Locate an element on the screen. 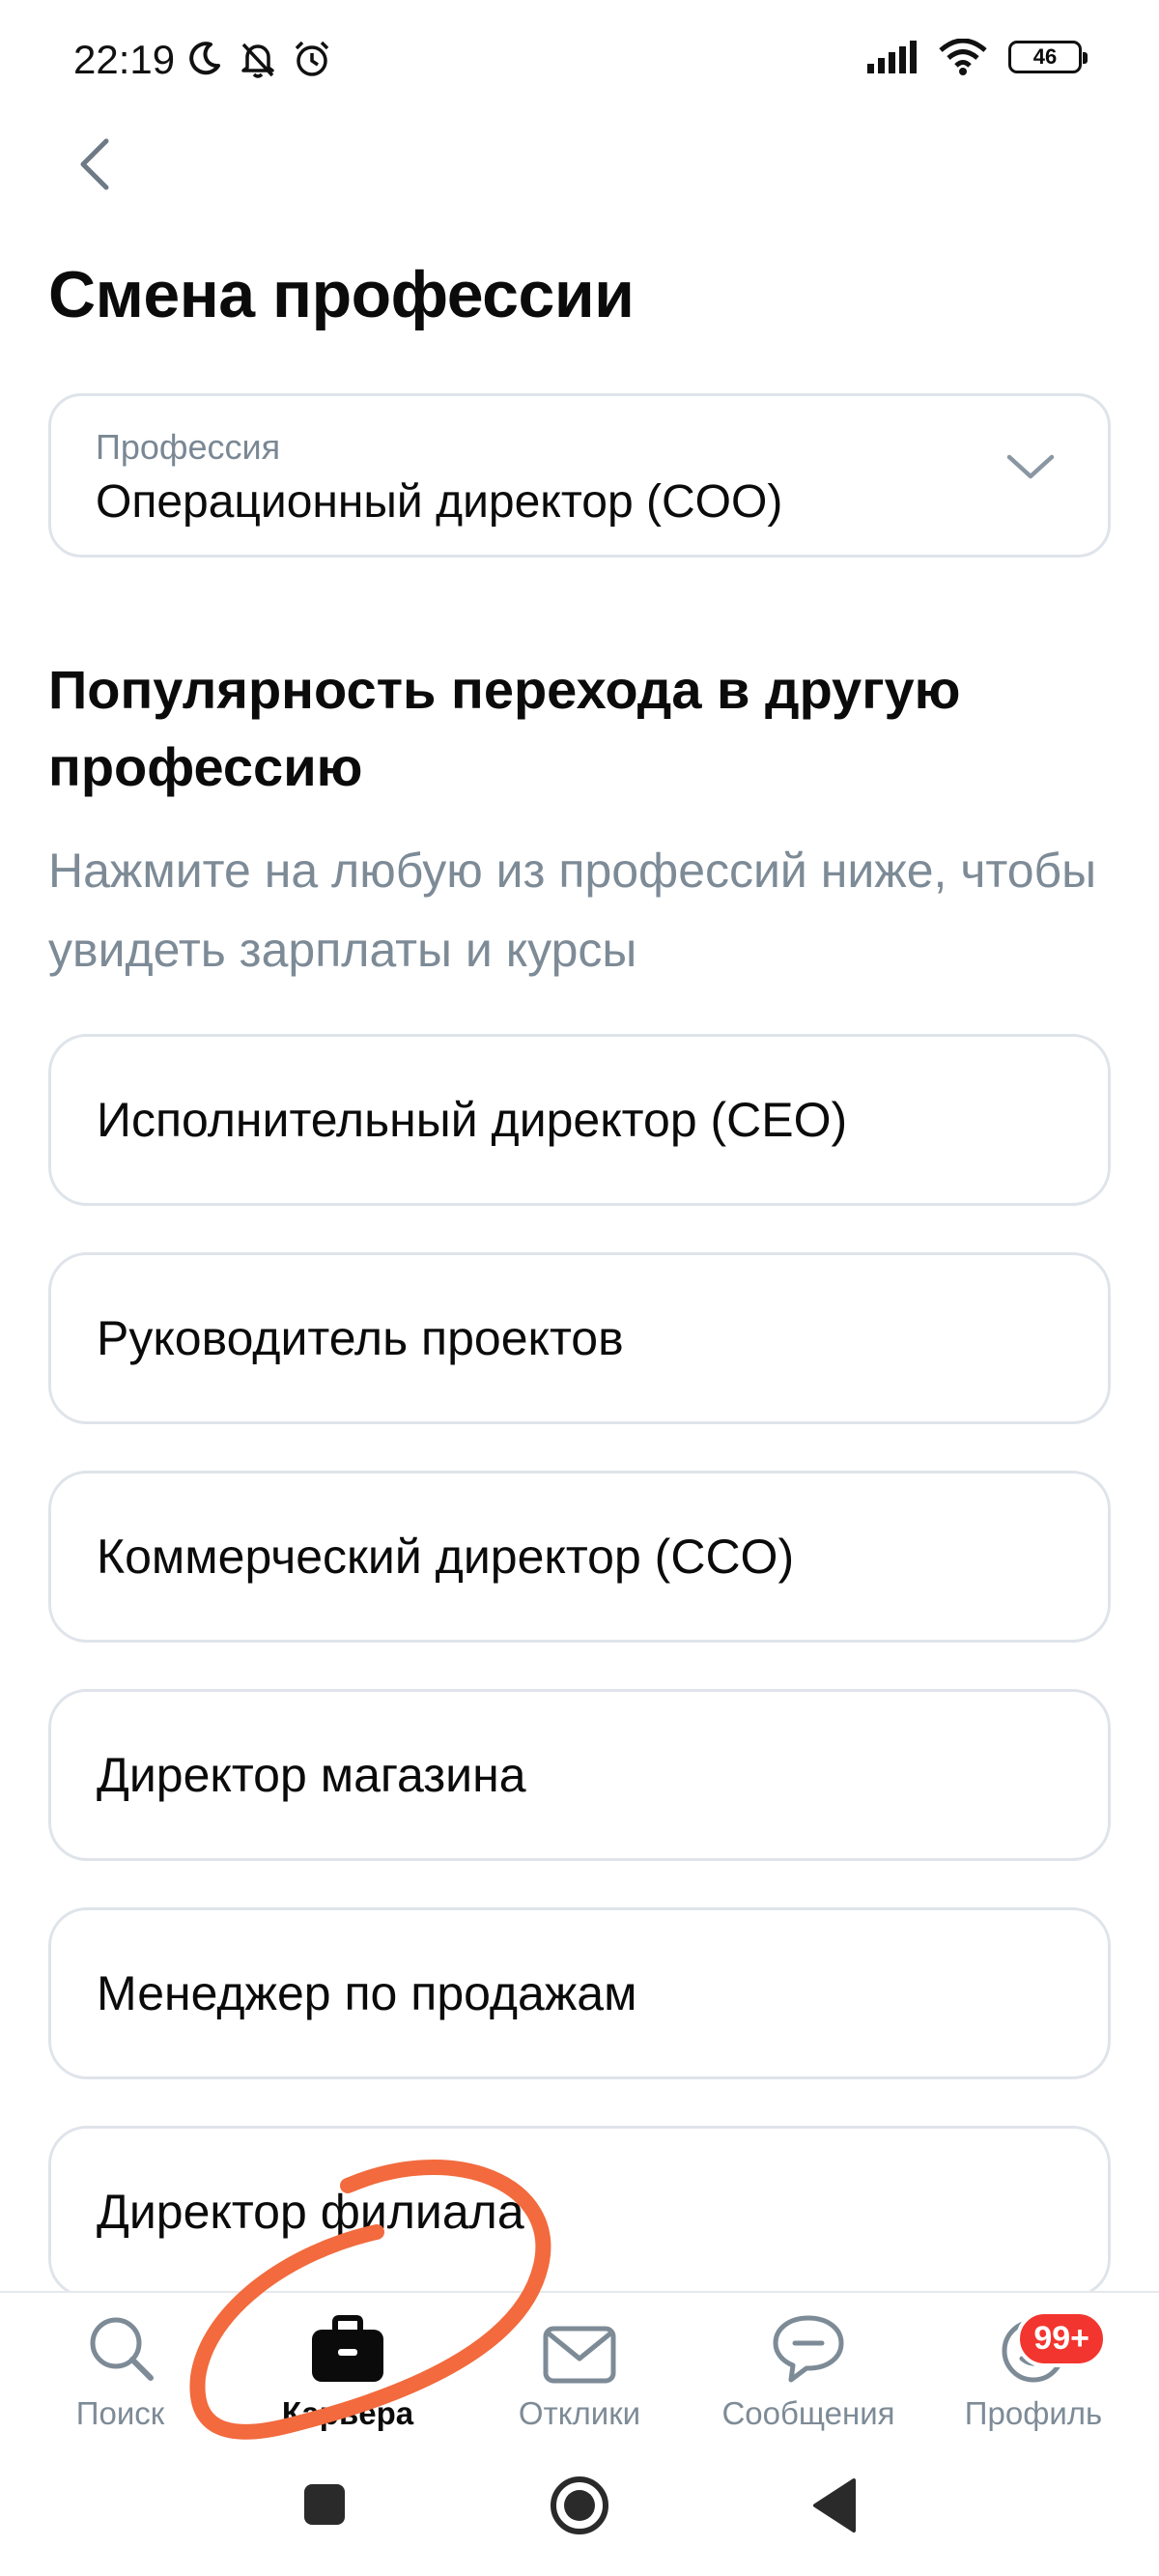 The height and width of the screenshot is (2576, 1159). status-time: 22:19 is located at coordinates (124, 60).